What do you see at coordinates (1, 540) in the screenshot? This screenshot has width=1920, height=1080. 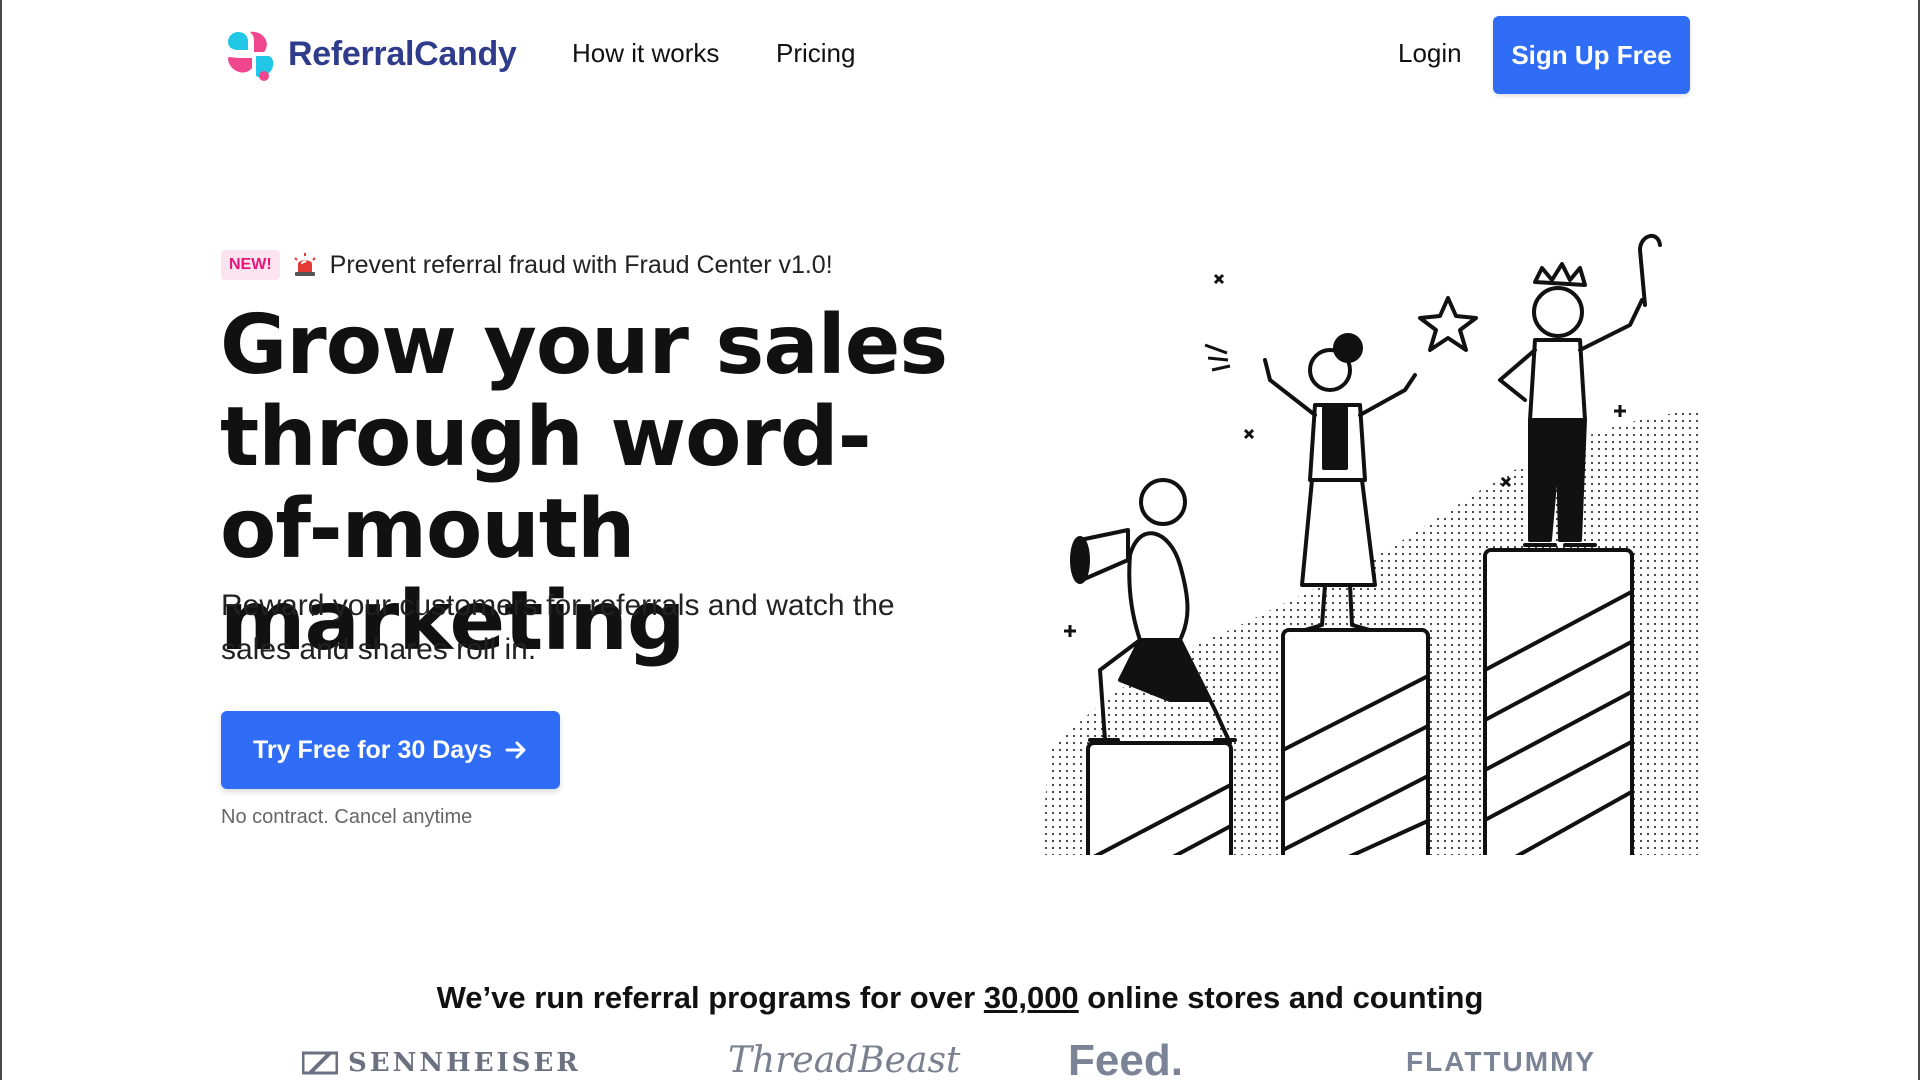 I see `window-left-border` at bounding box center [1, 540].